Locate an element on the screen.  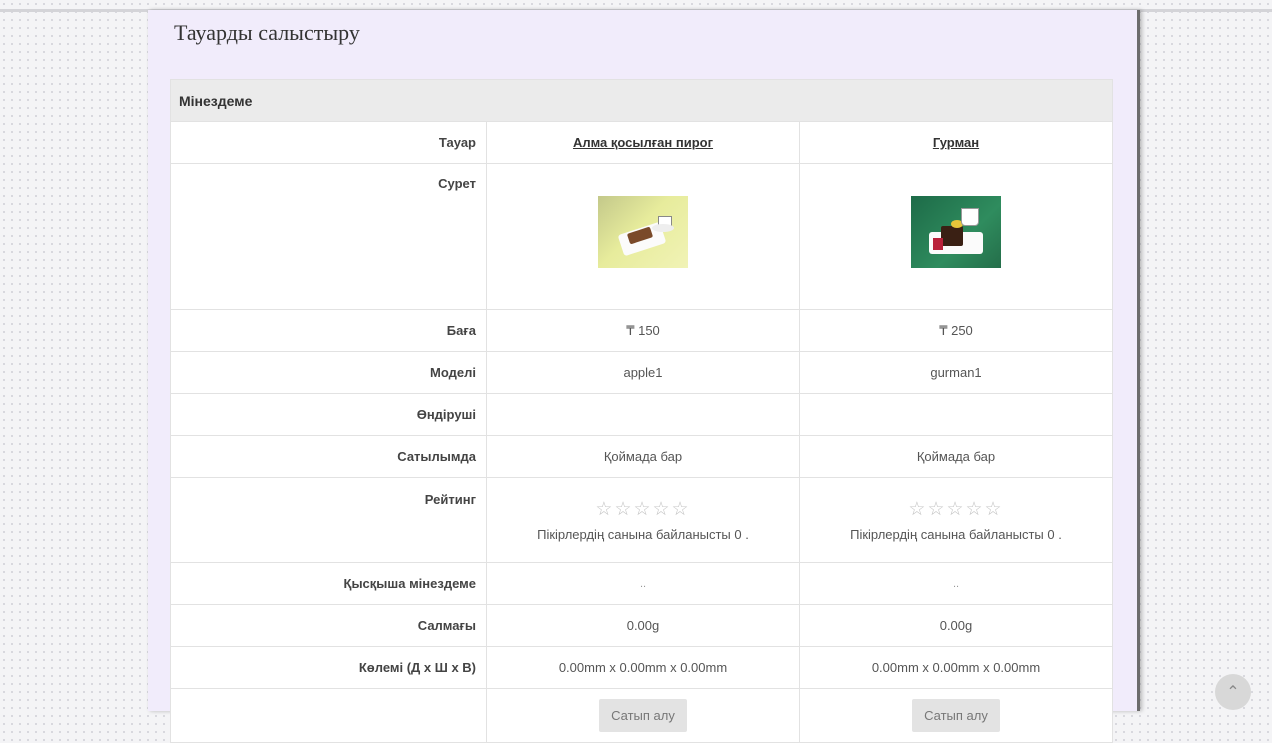
product-link-2: Гурман is located at coordinates (956, 142).